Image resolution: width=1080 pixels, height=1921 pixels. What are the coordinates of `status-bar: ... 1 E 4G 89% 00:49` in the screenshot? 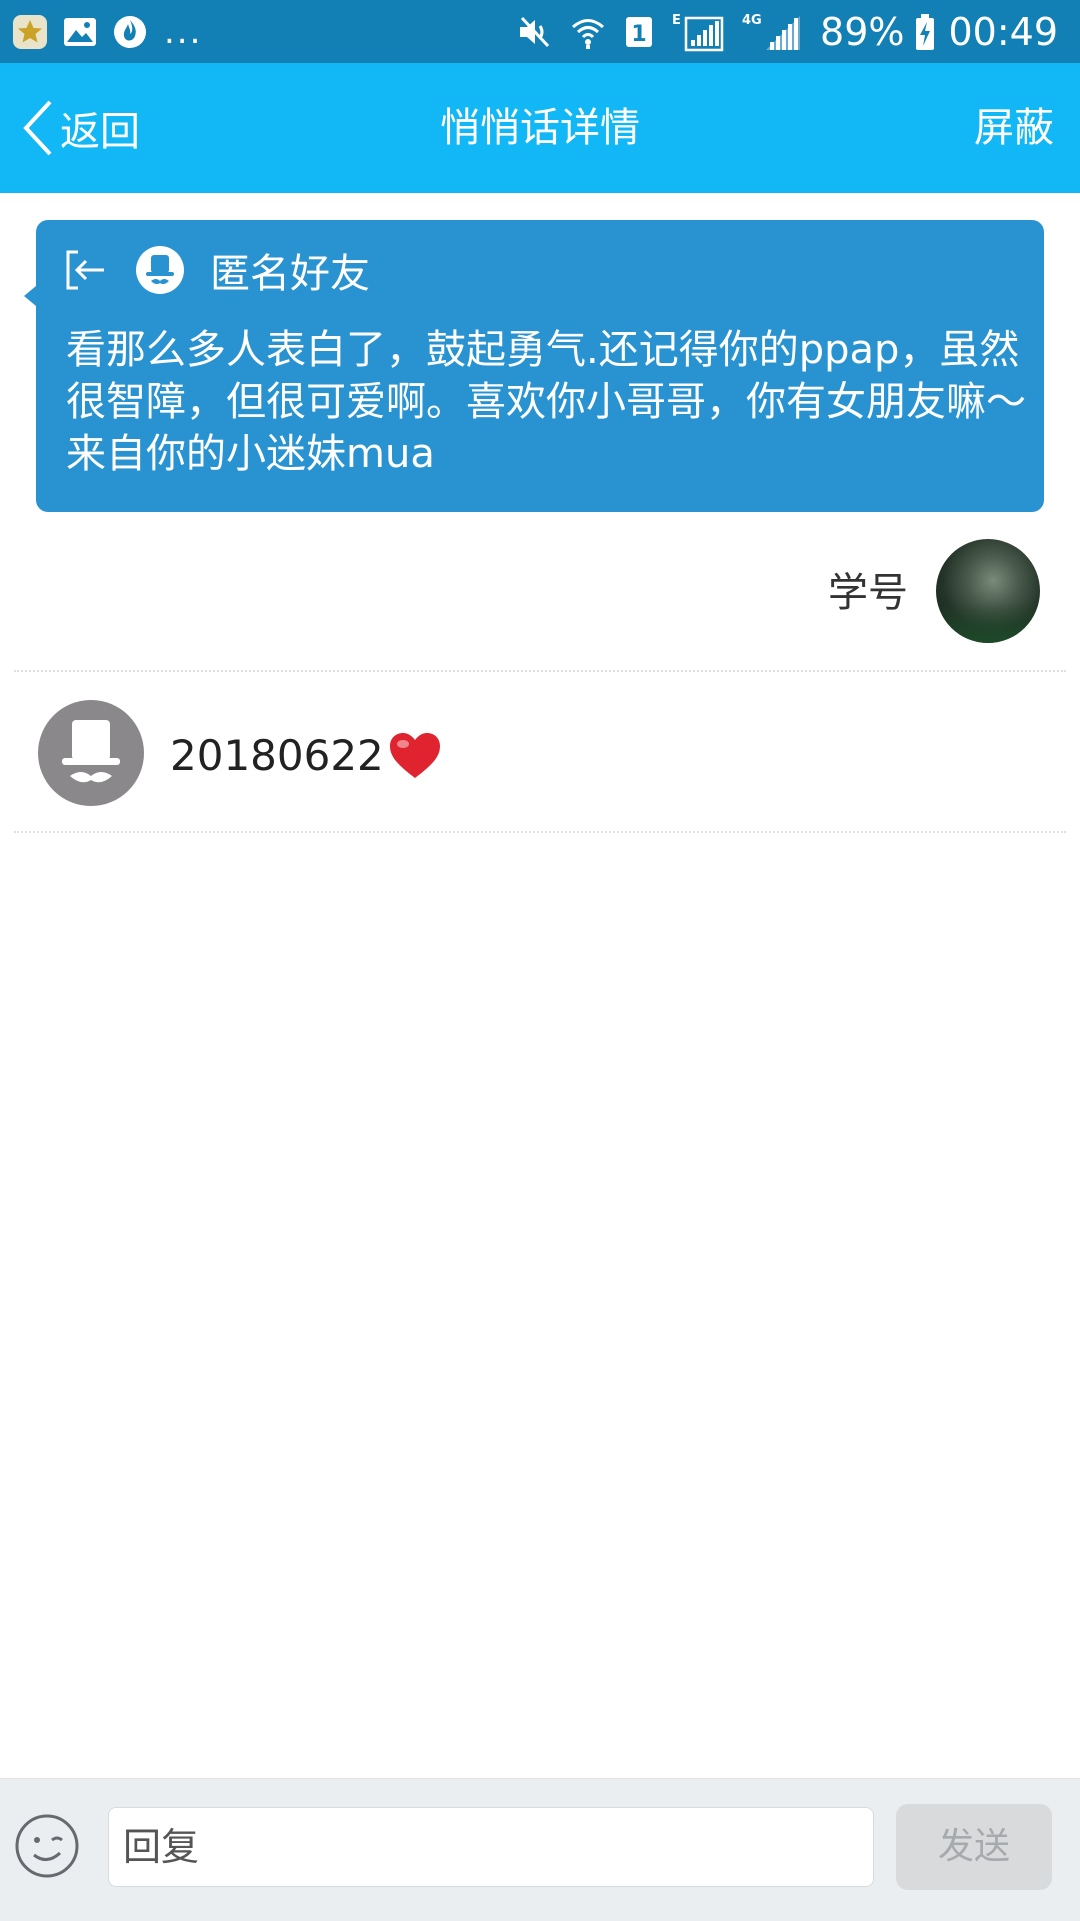 It's located at (540, 31).